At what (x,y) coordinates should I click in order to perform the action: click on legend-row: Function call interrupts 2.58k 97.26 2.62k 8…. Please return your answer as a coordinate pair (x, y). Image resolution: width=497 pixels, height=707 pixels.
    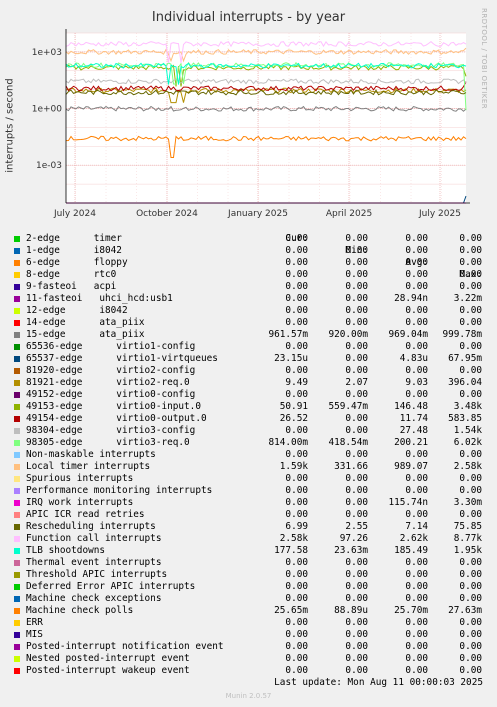
    Looking at the image, I should click on (252, 539).